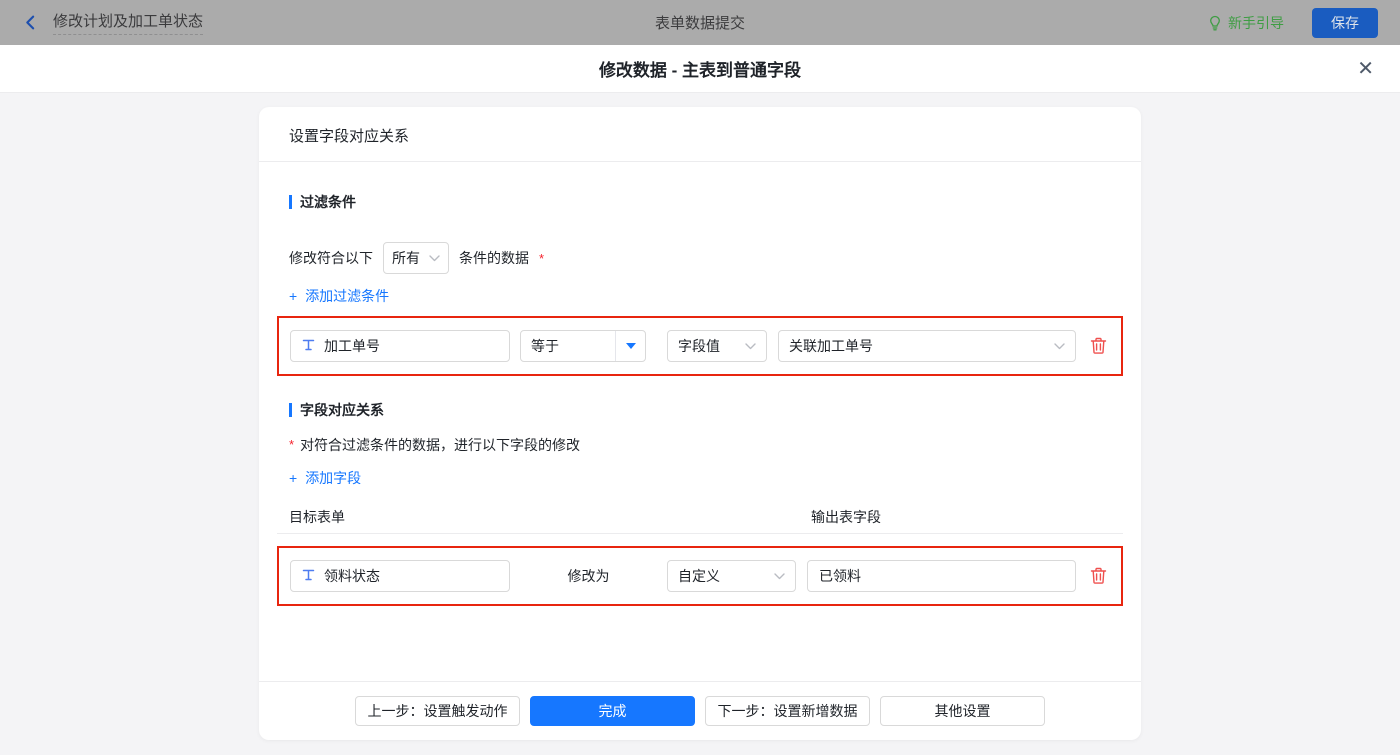 The height and width of the screenshot is (755, 1400). I want to click on modal-title: 修改数据 - 主表到普通字段, so click(700, 70).